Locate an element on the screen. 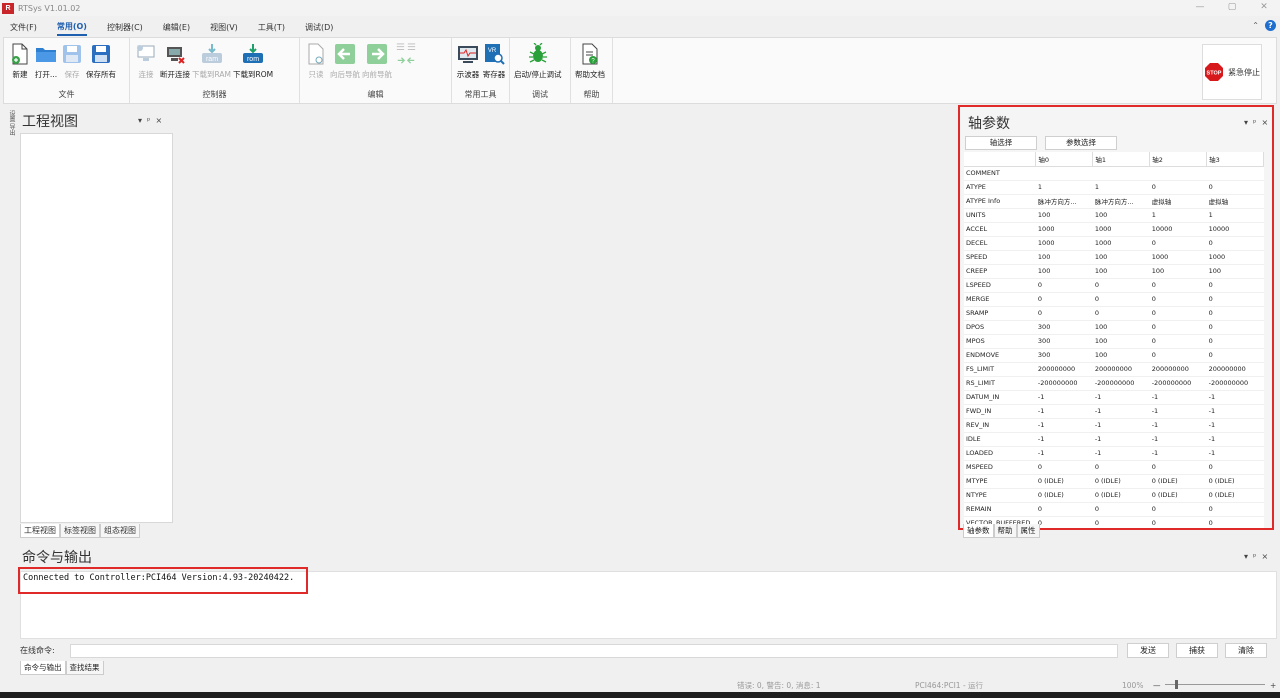 The height and width of the screenshot is (698, 1280). table-row: ACCEL 1000 1000 10000 10000 is located at coordinates (1114, 229).